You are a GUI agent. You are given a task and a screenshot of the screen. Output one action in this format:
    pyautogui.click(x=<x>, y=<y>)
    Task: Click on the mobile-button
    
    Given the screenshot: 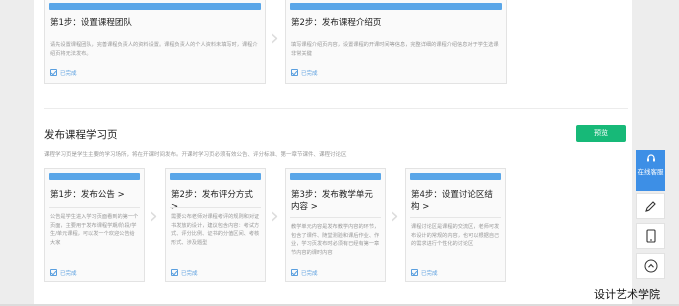 What is the action you would take?
    pyautogui.click(x=650, y=236)
    